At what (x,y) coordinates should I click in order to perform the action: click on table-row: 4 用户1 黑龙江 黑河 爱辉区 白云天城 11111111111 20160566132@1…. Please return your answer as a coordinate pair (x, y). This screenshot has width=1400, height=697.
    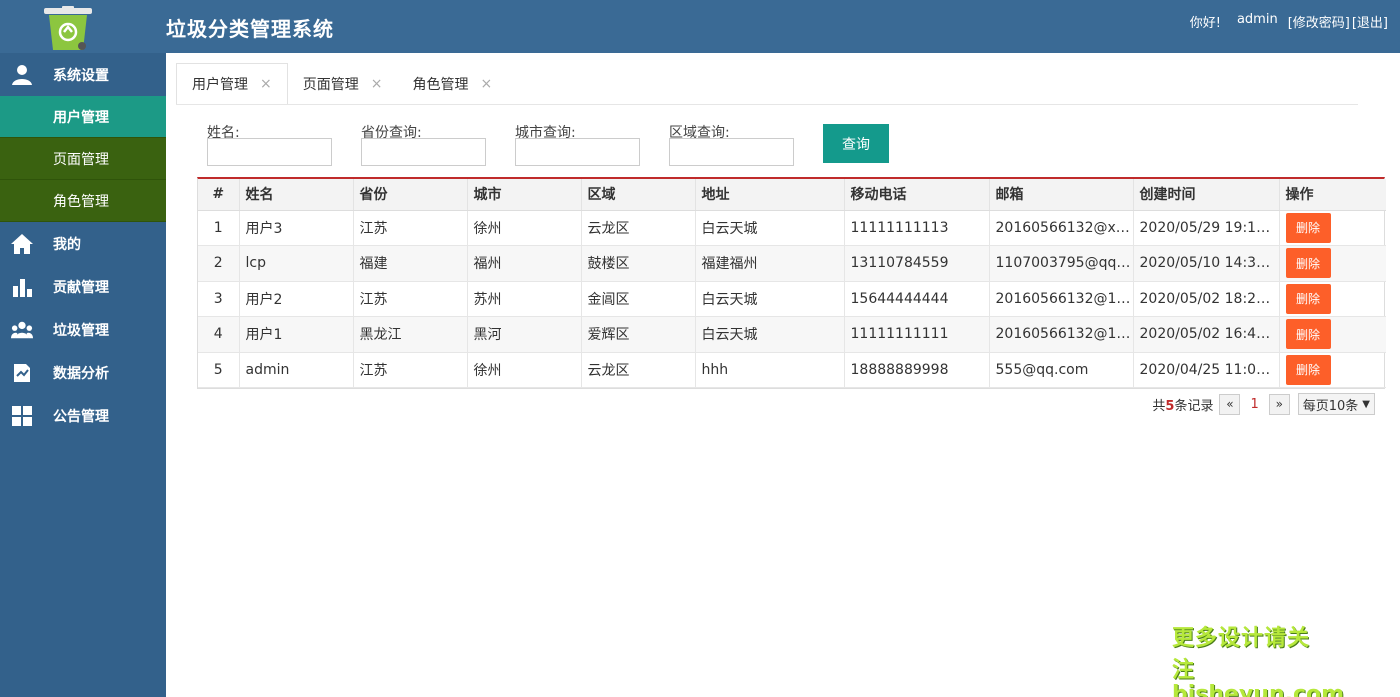
    Looking at the image, I should click on (792, 334).